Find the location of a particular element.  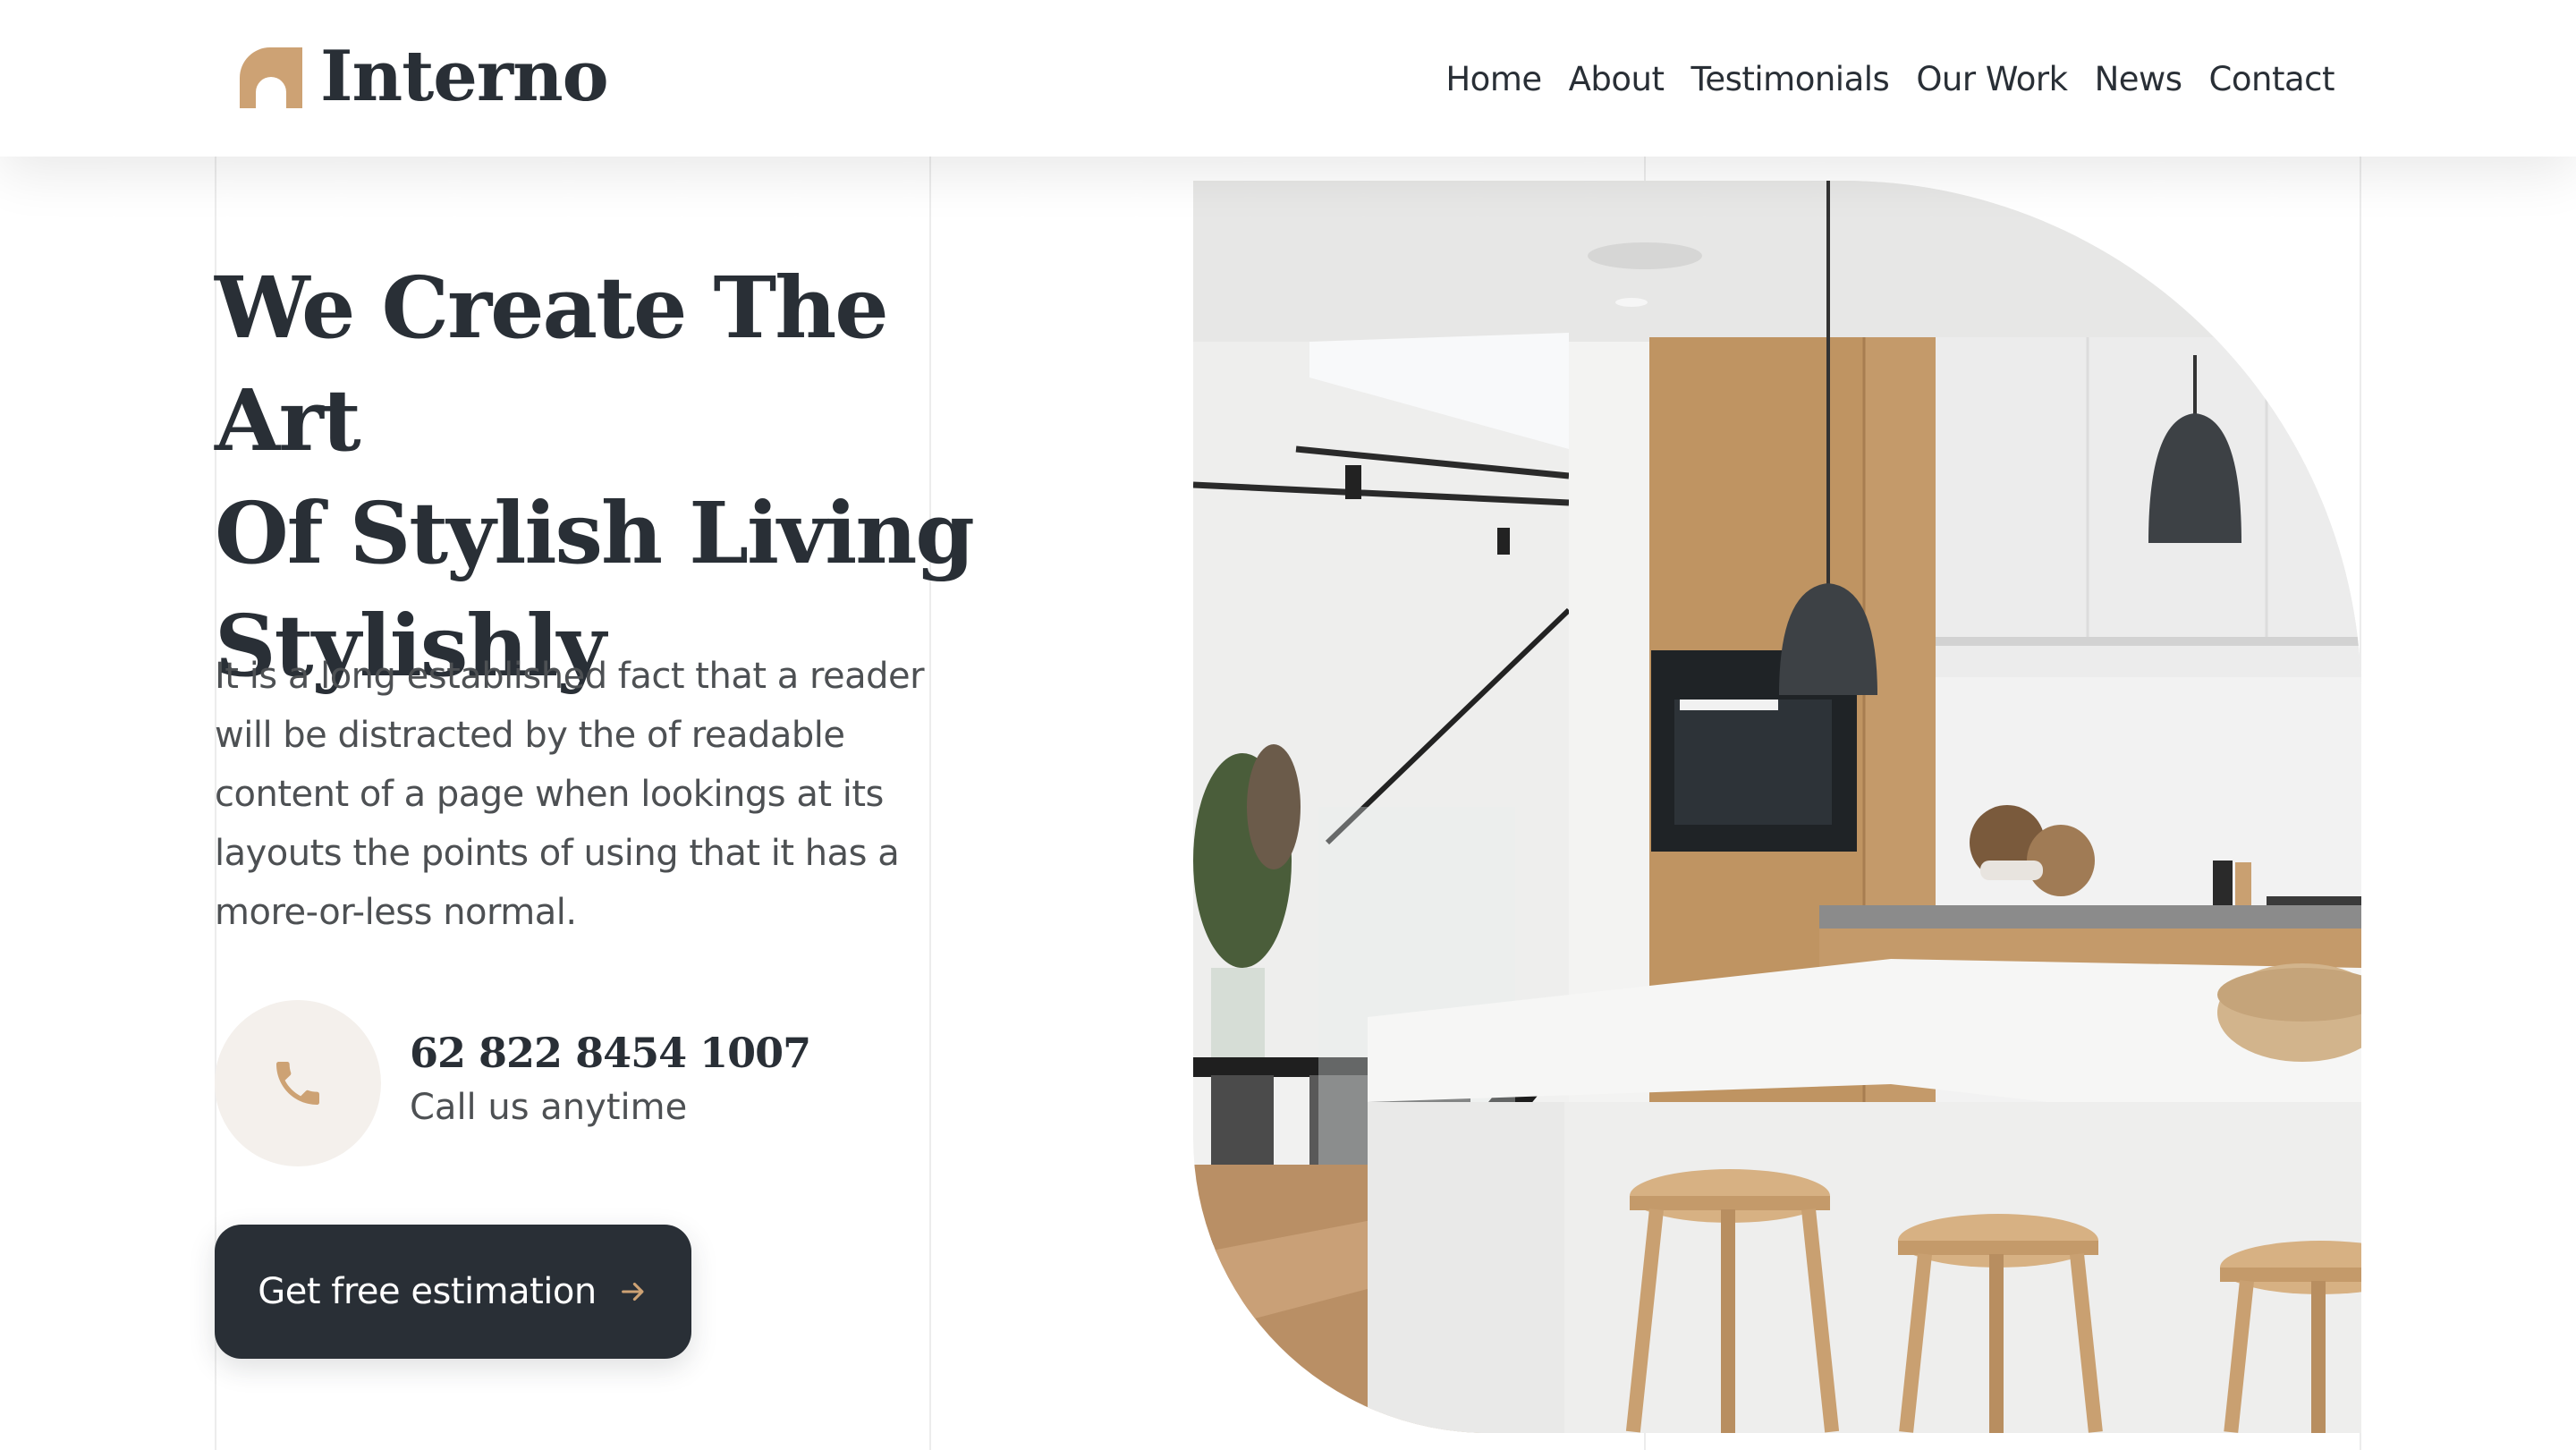

logo: Interno is located at coordinates (424, 76).